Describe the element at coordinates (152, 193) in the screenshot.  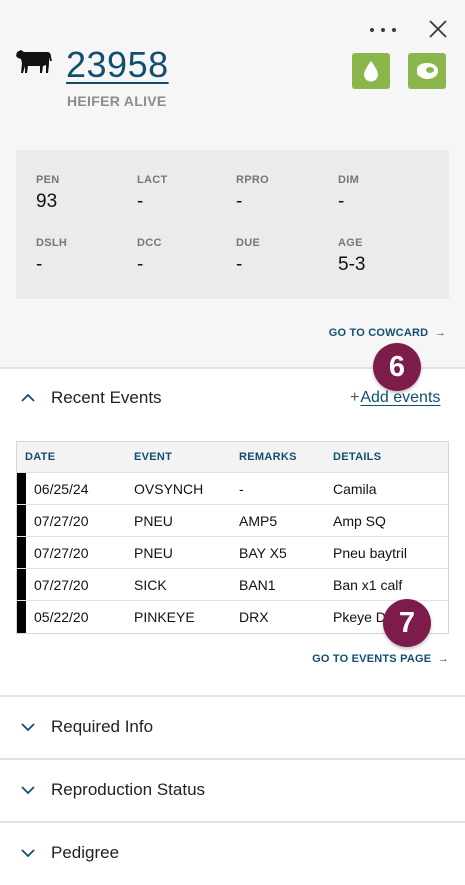
I see `stat-lact: LACT -` at that location.